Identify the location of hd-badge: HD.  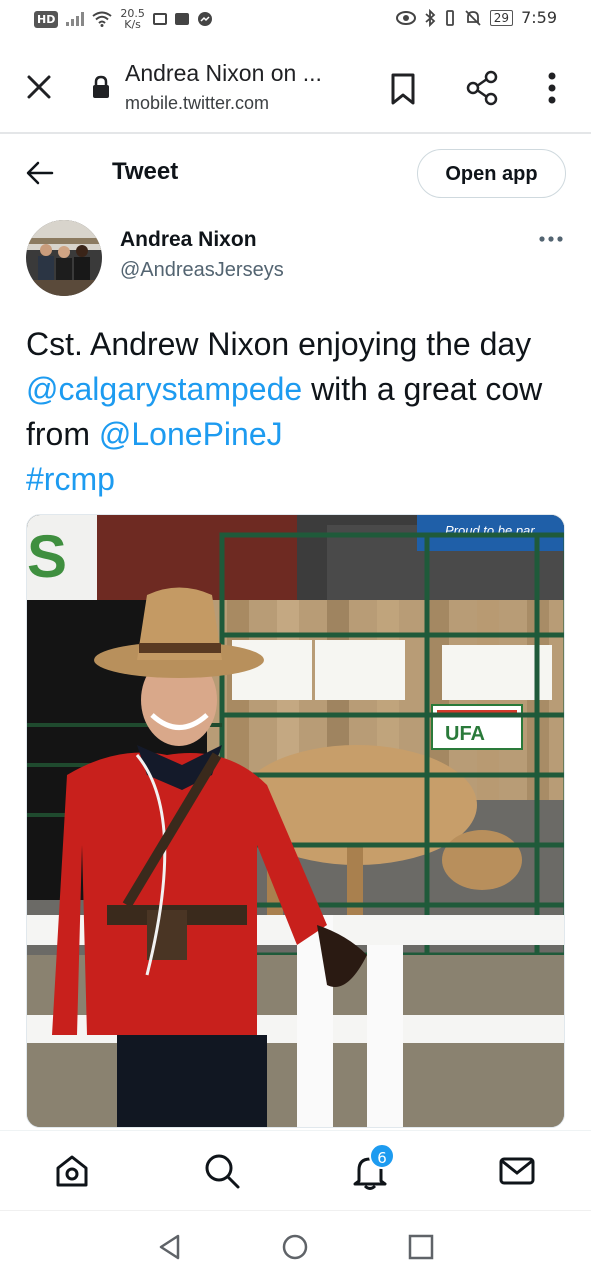
(46, 19).